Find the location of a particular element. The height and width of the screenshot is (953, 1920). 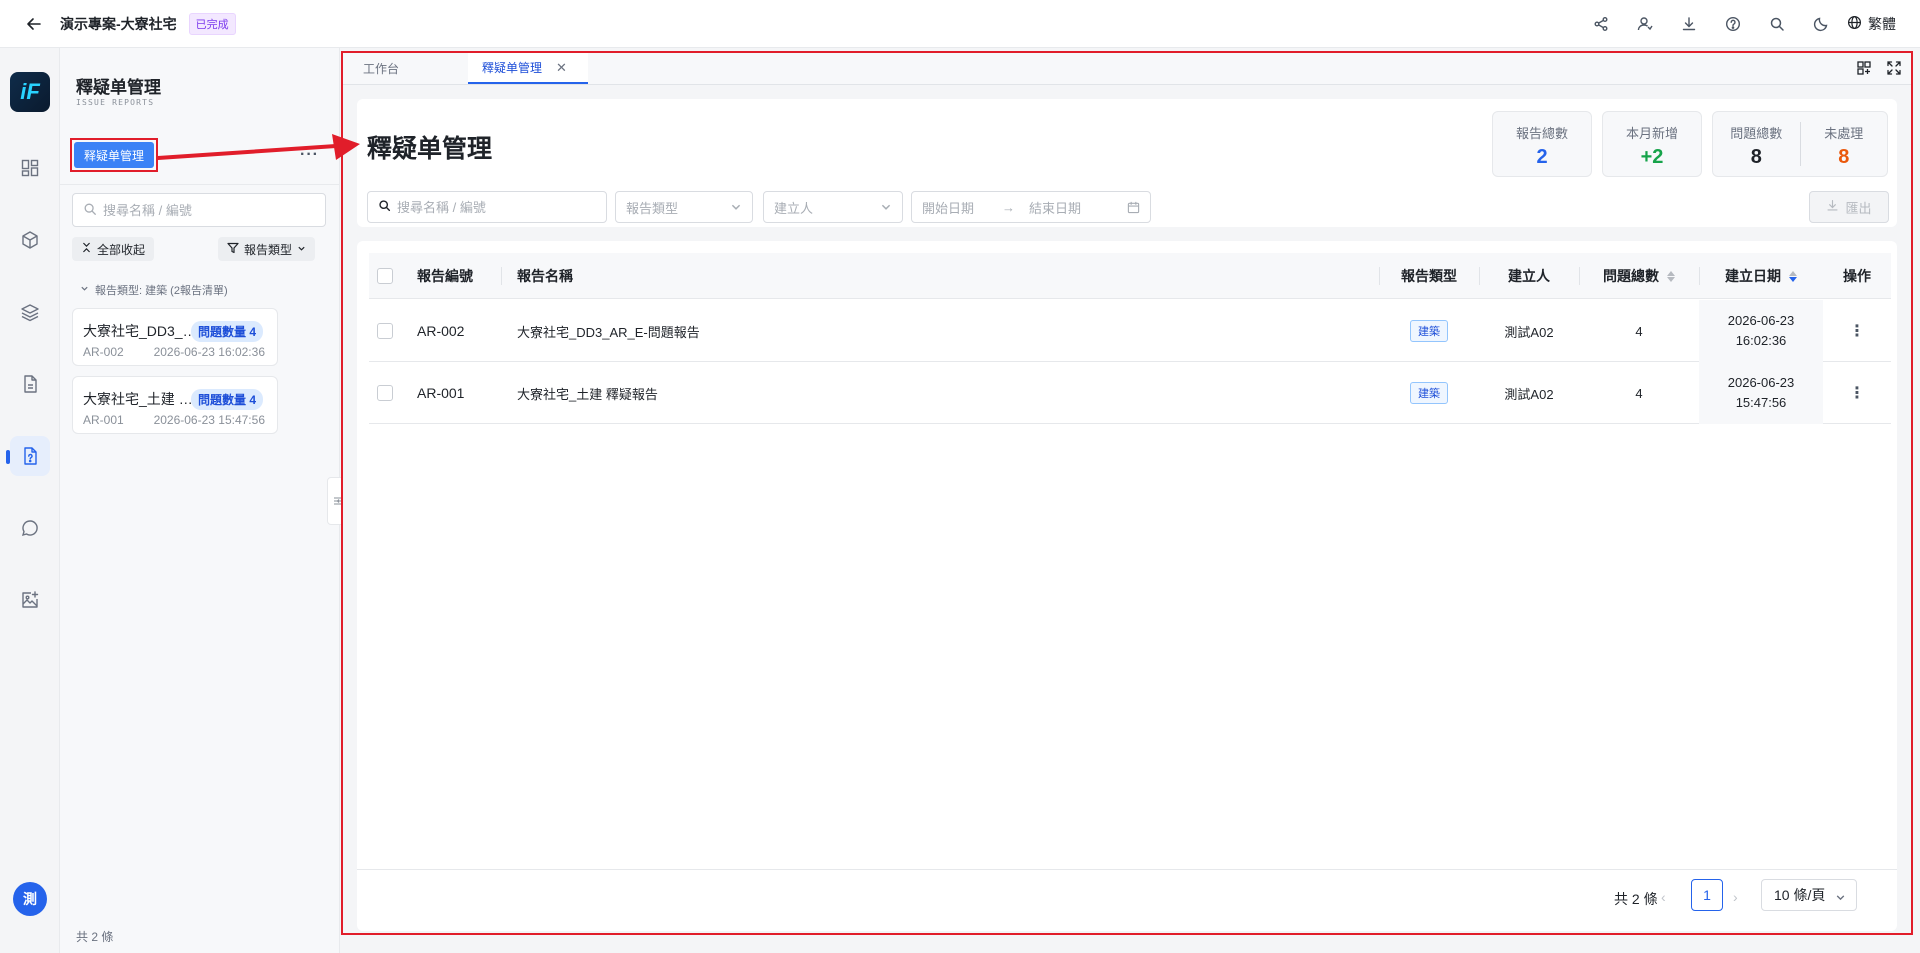

issue-count-badge: 問題數量 4 is located at coordinates (226, 399).